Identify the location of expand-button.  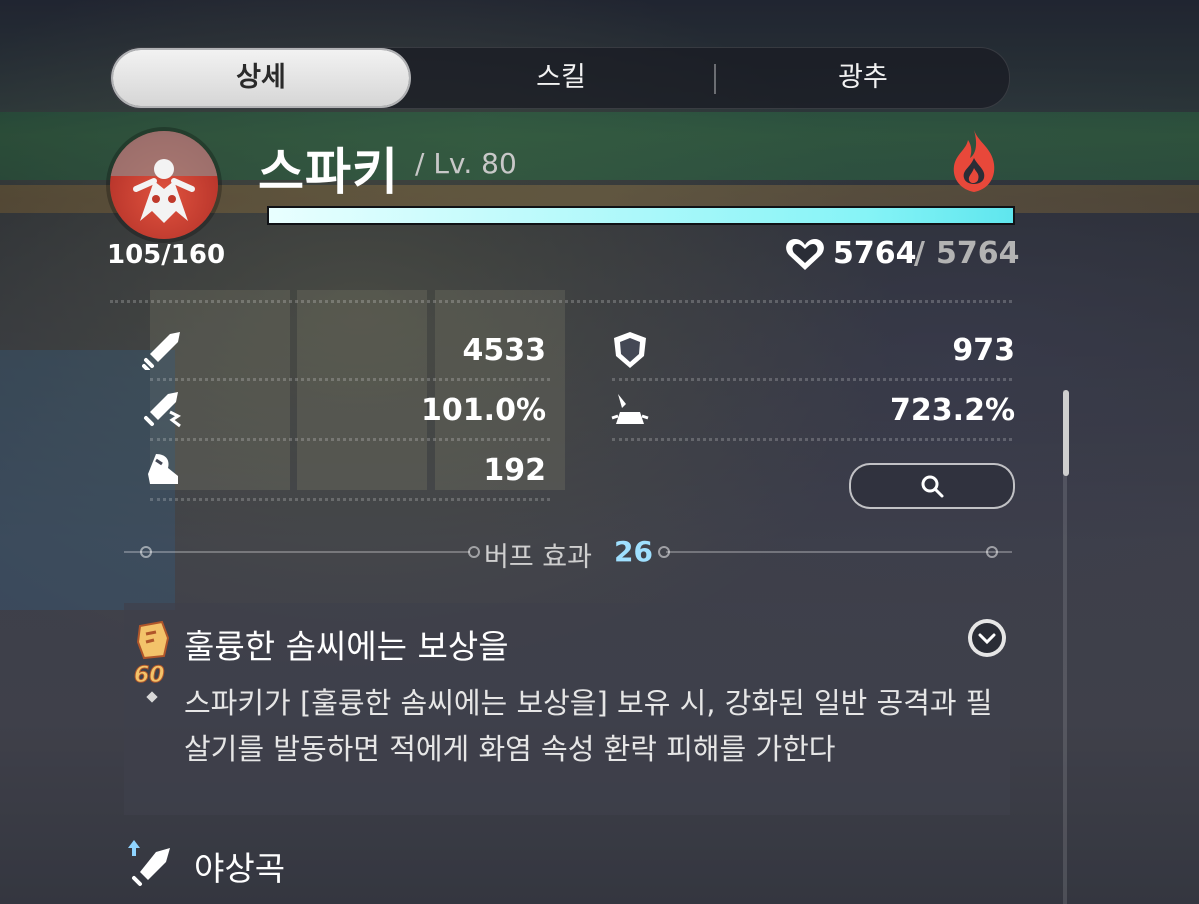
(987, 638).